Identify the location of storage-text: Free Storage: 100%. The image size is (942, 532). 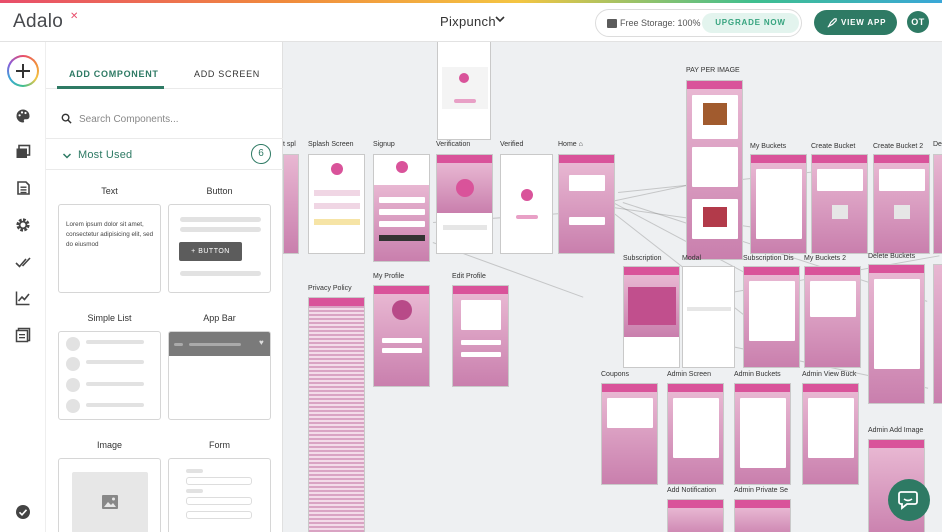
(660, 23).